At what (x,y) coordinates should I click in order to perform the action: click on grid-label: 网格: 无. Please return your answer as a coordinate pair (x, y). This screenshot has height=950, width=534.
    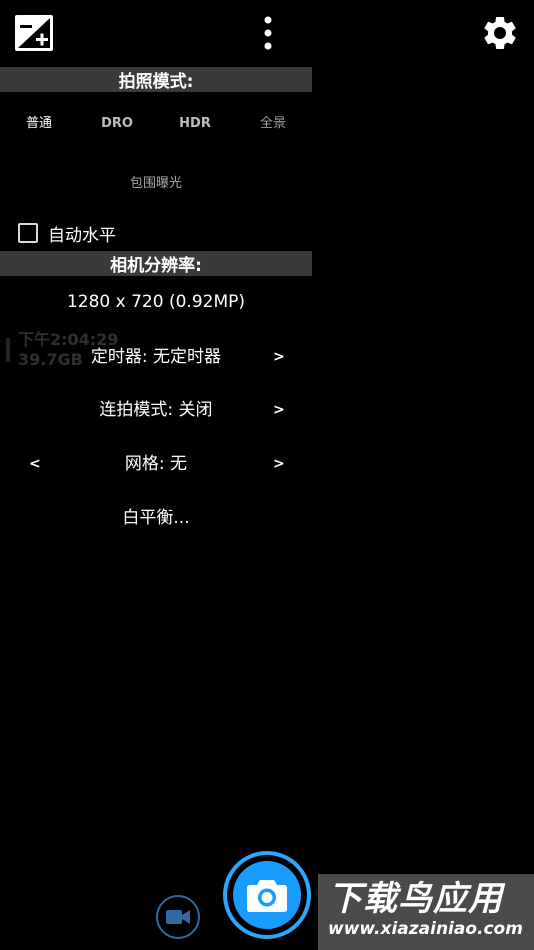
    Looking at the image, I should click on (156, 464).